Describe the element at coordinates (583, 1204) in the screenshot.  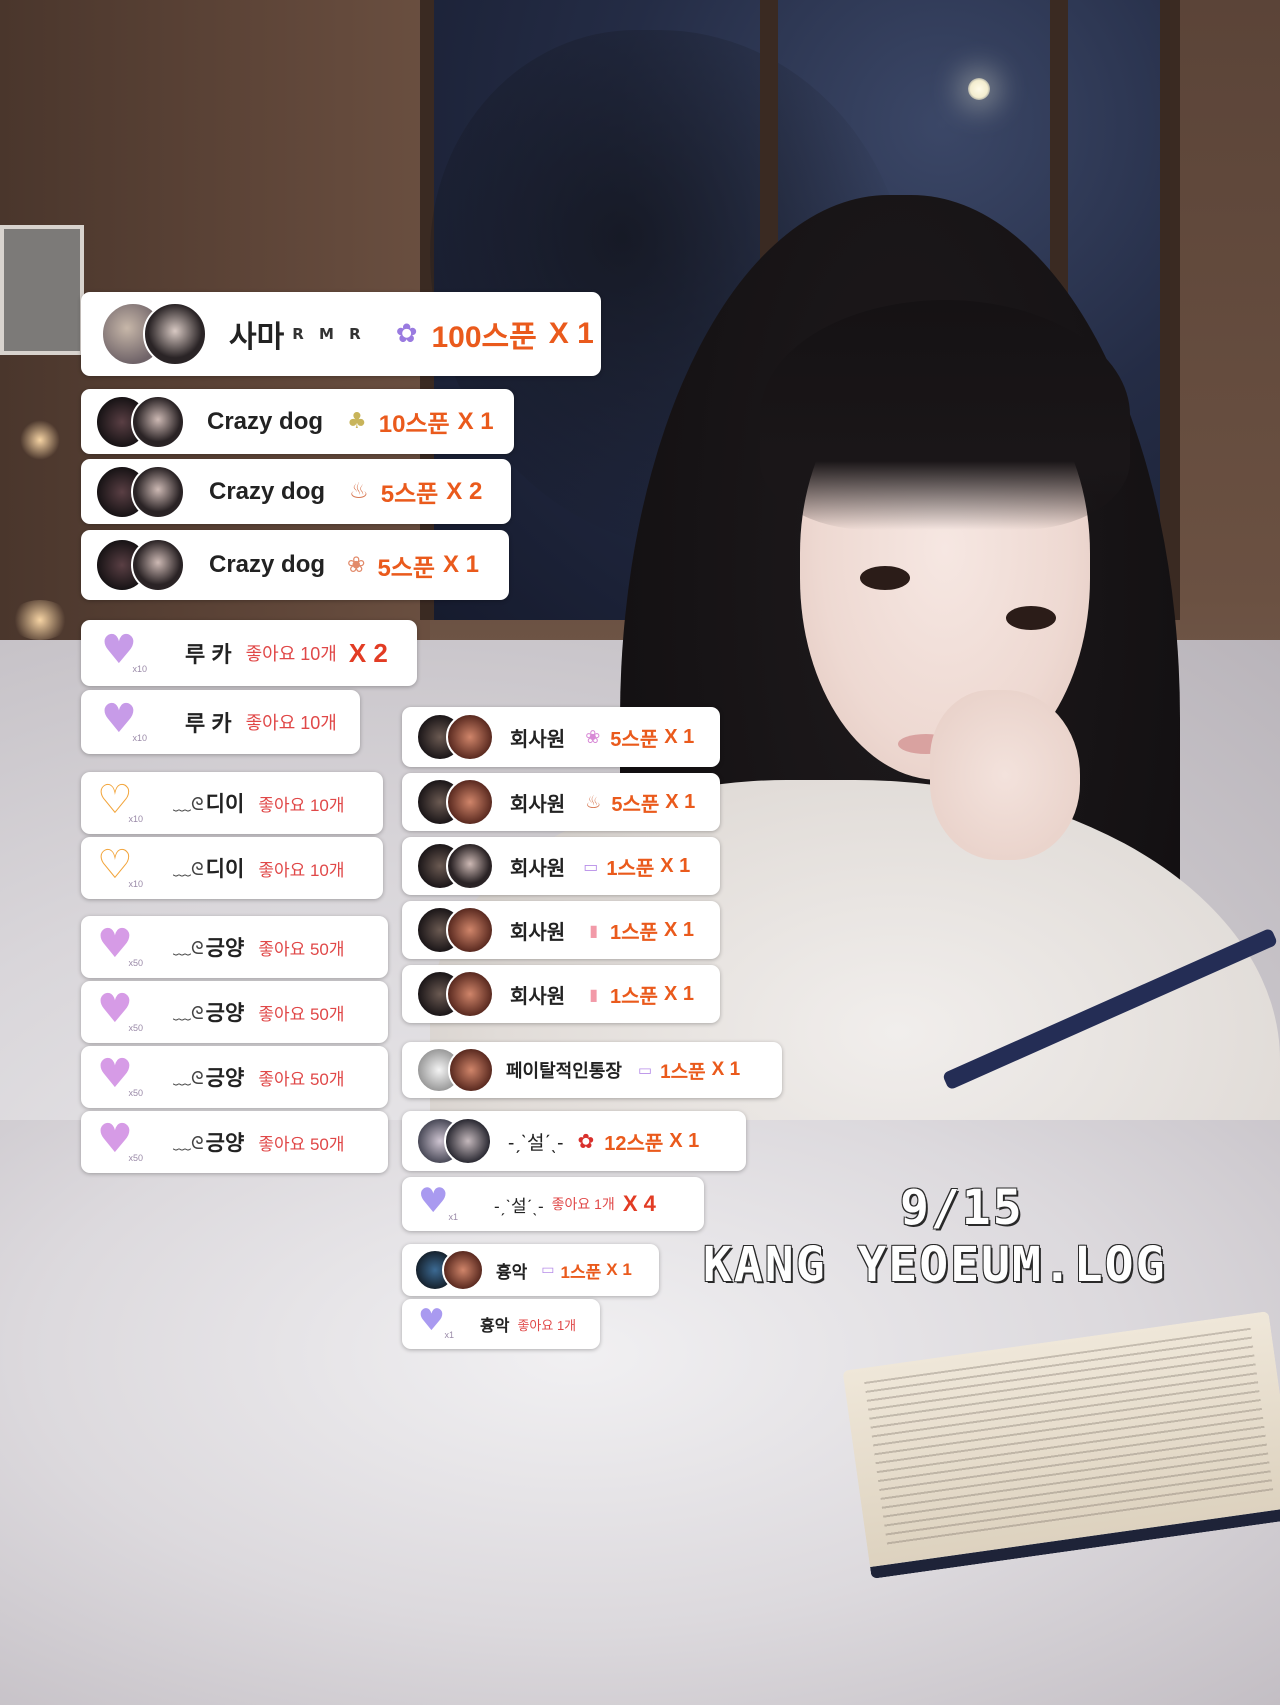
I see `like-count: 좋아요 1개` at that location.